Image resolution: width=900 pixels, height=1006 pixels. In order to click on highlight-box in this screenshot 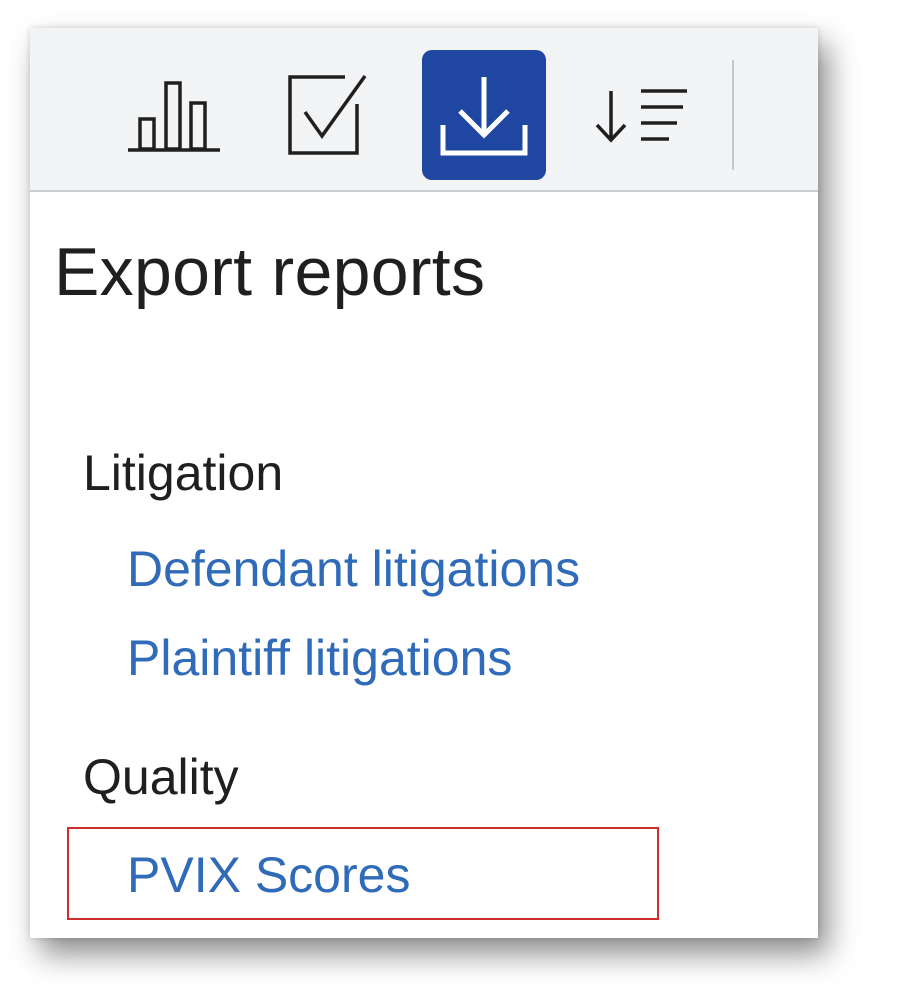, I will do `click(363, 873)`.